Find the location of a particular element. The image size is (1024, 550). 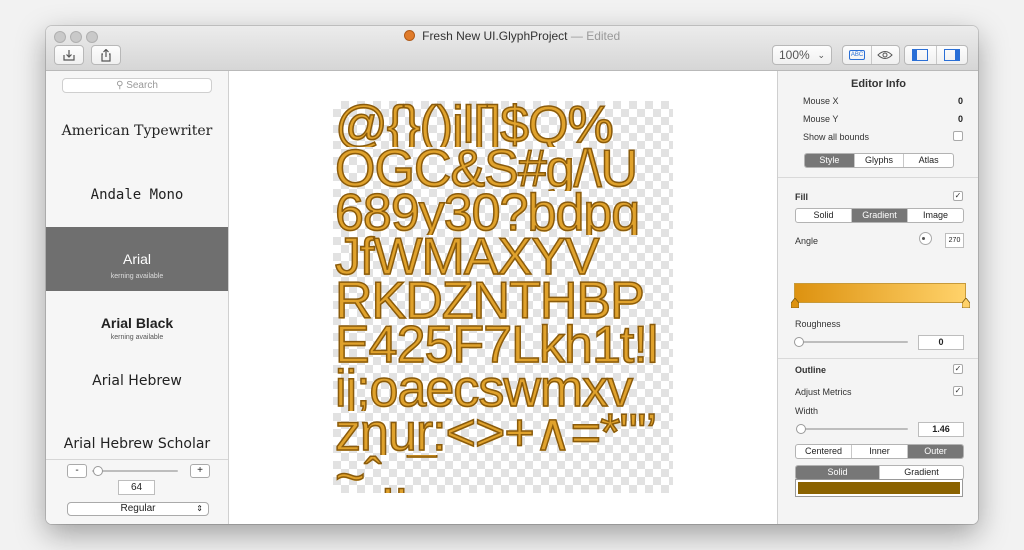

font-item-arial-black: Arial Black kerning available is located at coordinates (137, 335).